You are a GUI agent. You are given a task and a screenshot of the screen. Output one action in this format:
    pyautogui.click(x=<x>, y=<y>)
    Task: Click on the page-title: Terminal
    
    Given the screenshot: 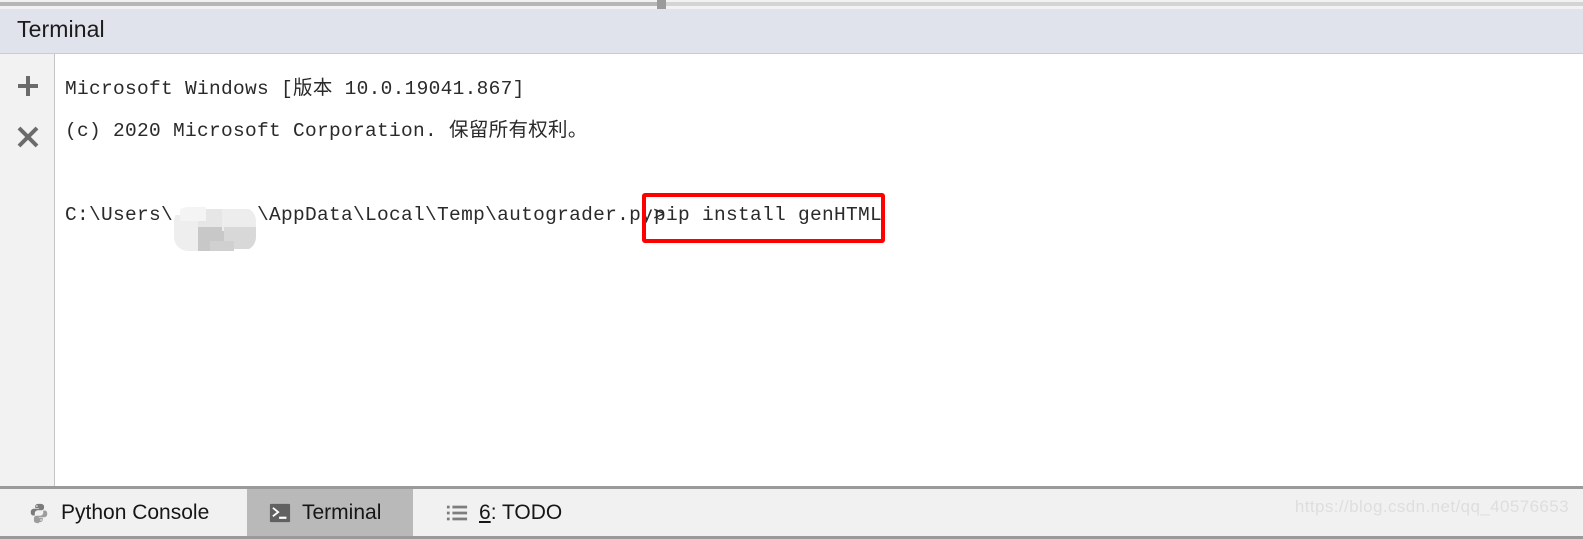 What is the action you would take?
    pyautogui.click(x=61, y=29)
    